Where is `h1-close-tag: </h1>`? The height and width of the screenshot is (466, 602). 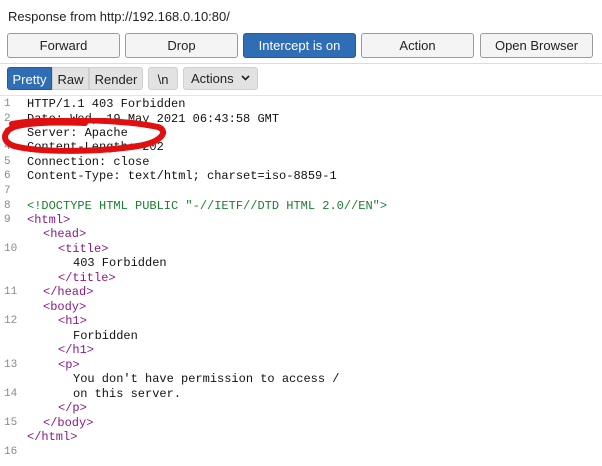 h1-close-tag: </h1> is located at coordinates (76, 350).